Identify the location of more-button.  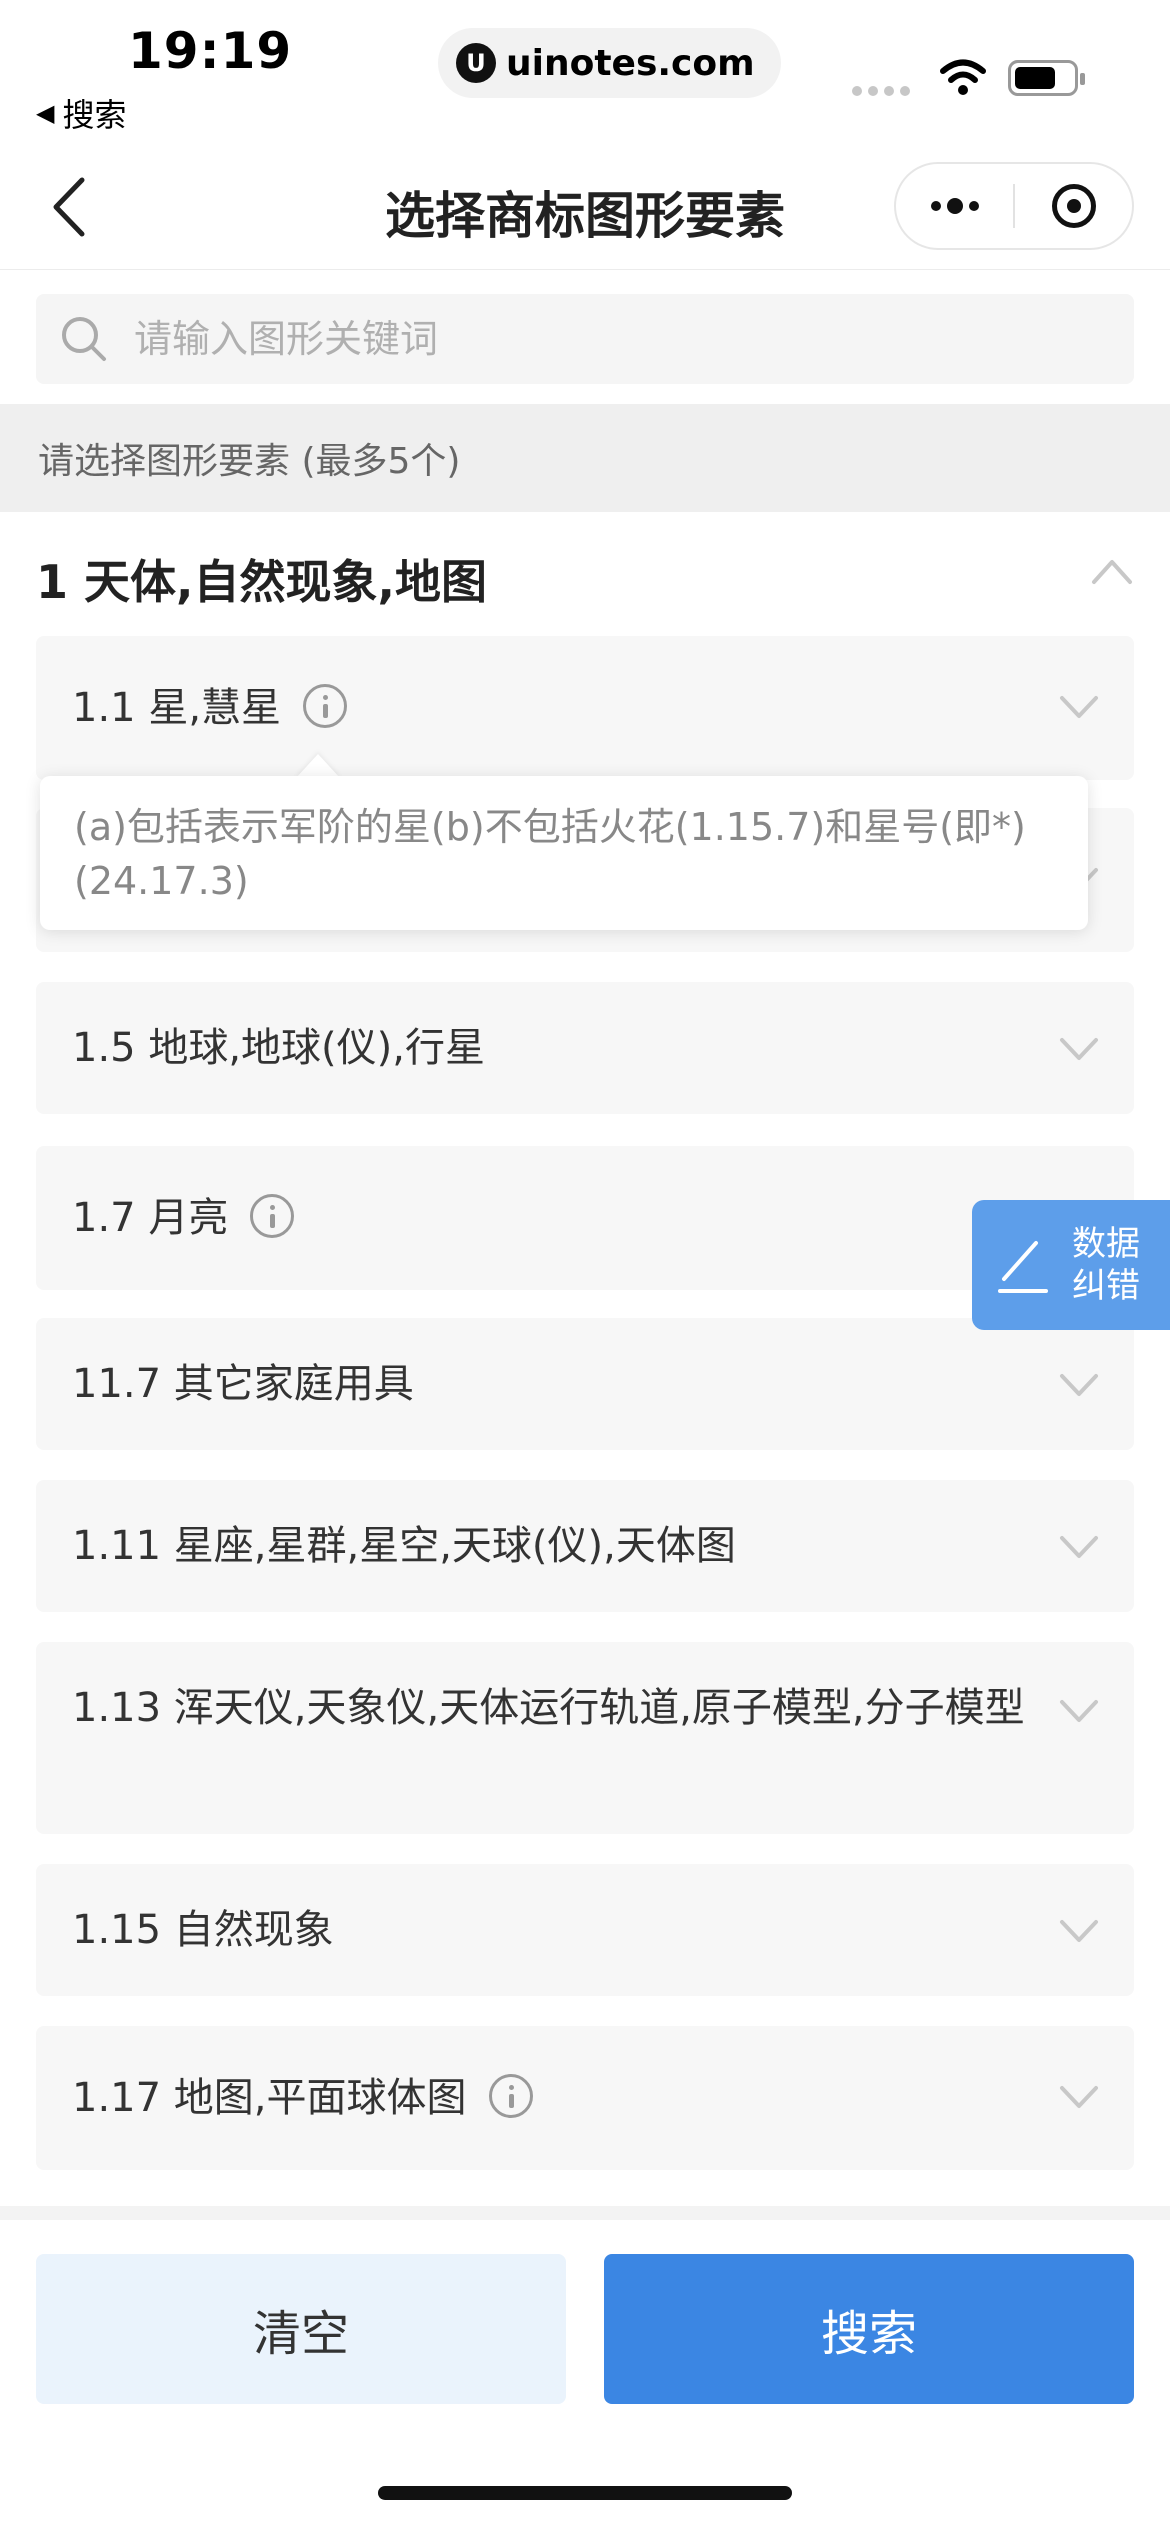
(954, 206).